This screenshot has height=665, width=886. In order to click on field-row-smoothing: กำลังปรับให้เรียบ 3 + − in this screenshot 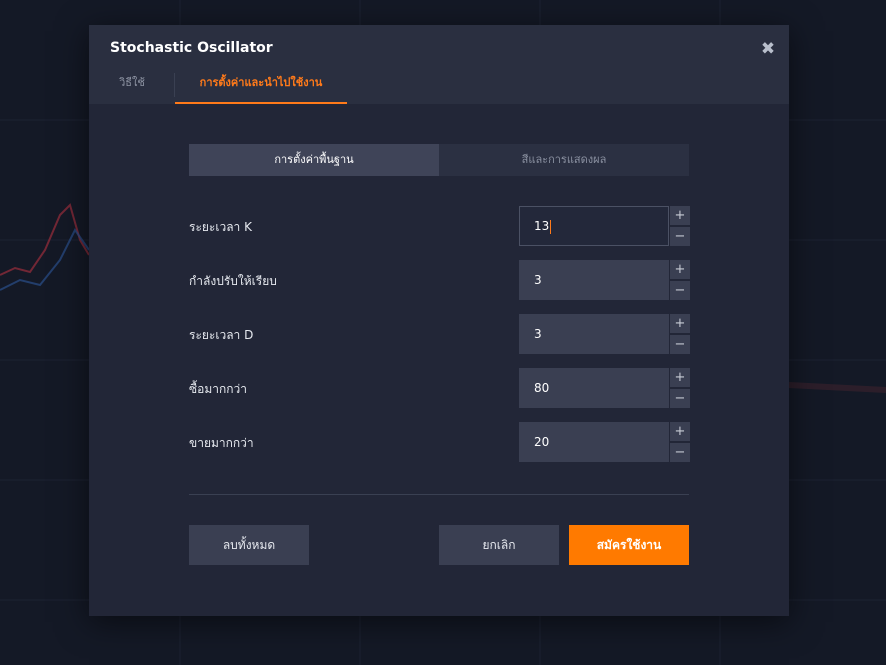, I will do `click(439, 280)`.